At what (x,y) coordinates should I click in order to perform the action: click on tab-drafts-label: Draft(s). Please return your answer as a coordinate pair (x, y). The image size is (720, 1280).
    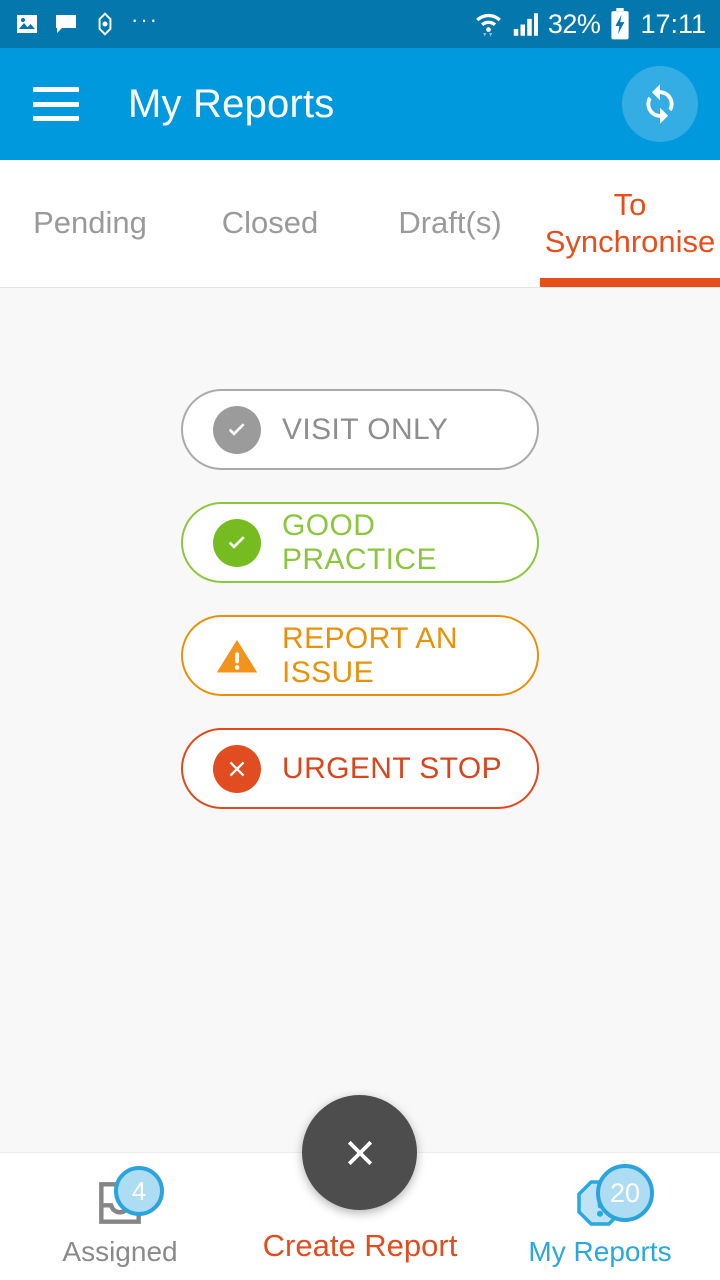
    Looking at the image, I should click on (450, 223).